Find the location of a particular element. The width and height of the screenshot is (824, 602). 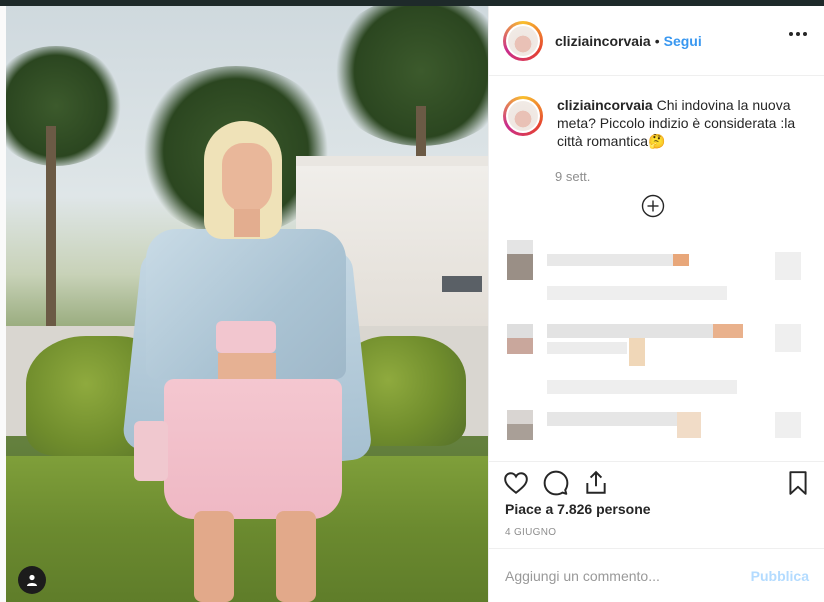

person-face is located at coordinates (247, 178).